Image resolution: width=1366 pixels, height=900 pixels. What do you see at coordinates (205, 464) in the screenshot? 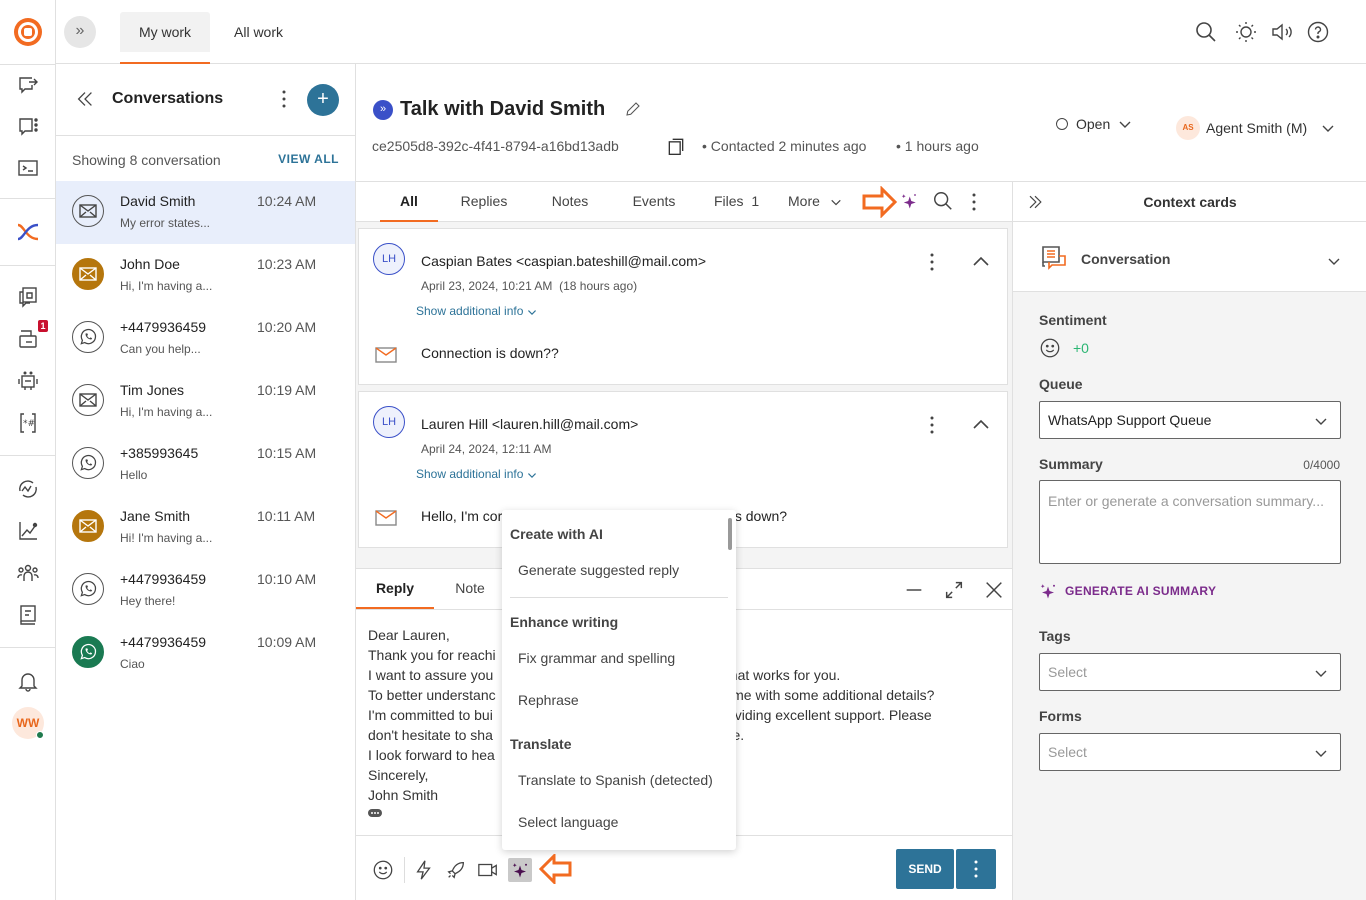
I see `conversation-list-item: +385993645 10:15 AM Hello` at bounding box center [205, 464].